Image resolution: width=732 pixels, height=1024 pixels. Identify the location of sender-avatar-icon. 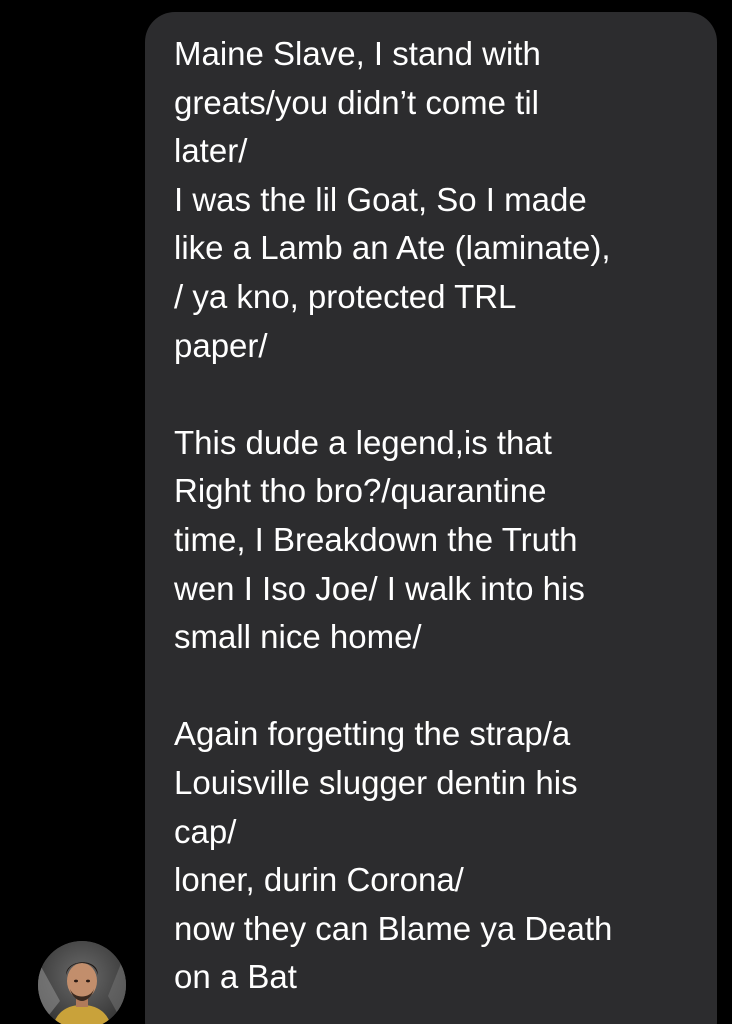
(82, 982).